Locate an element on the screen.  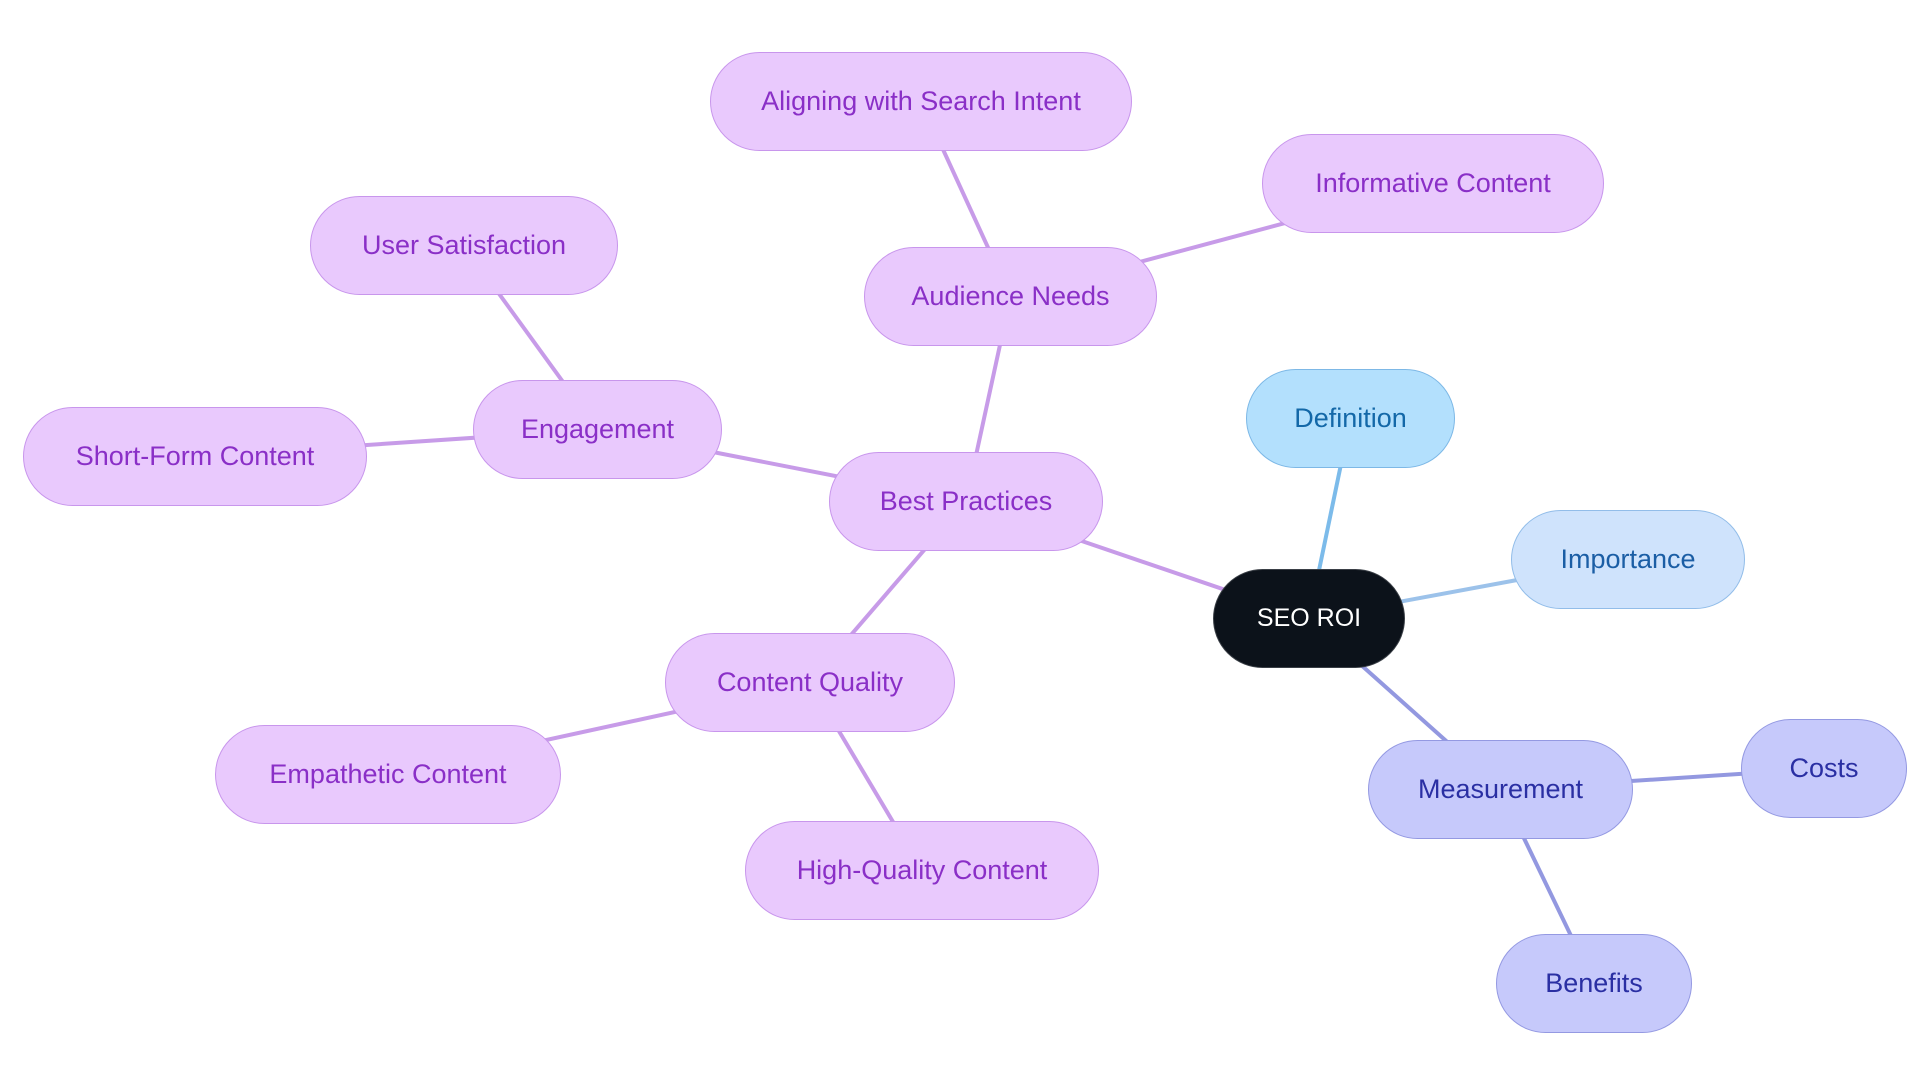
node-measurement: Measurement is located at coordinates (1500, 789).